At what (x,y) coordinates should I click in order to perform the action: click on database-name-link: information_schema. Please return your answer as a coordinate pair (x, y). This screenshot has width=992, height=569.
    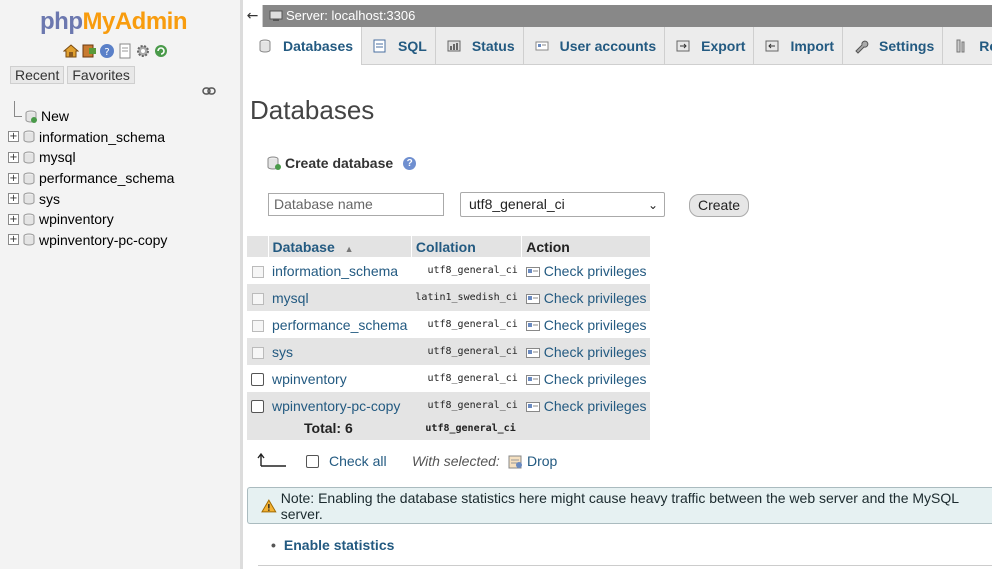
    Looking at the image, I should click on (340, 270).